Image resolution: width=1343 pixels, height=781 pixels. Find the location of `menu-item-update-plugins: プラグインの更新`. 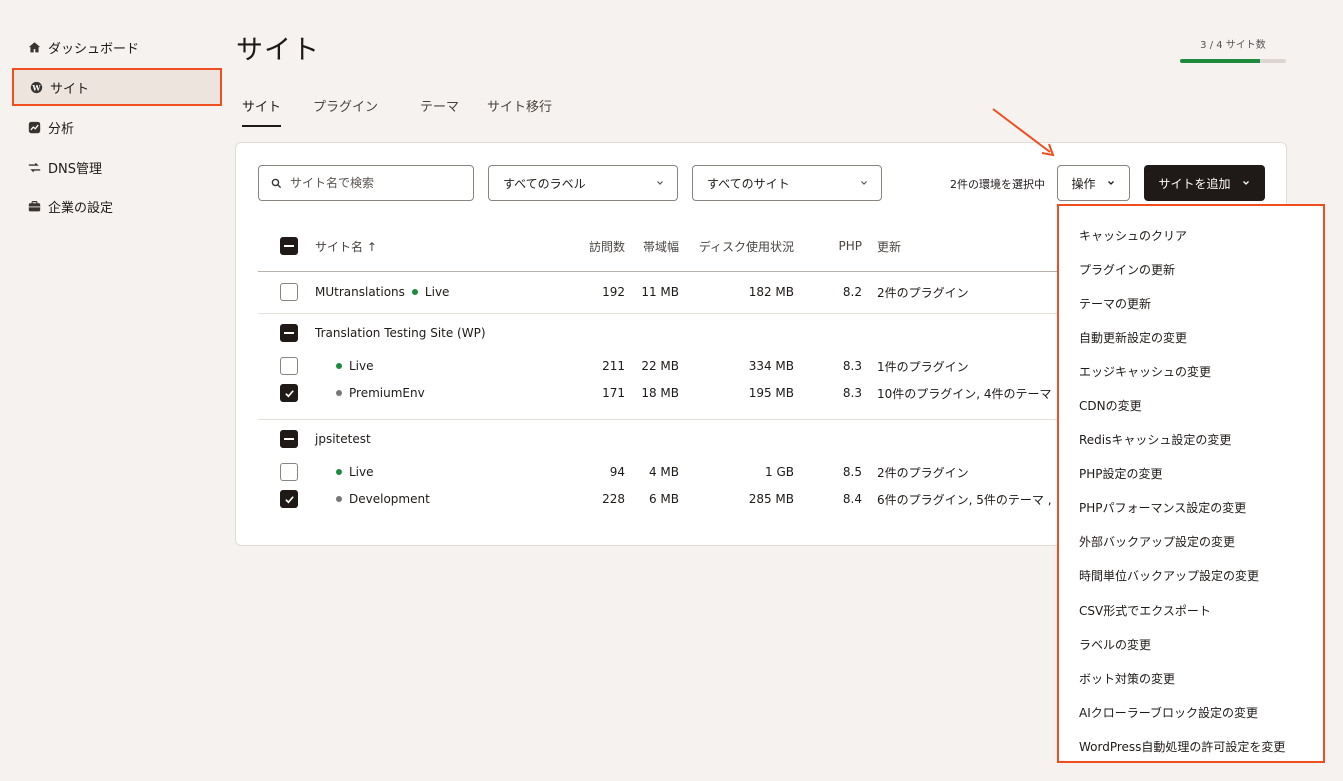

menu-item-update-plugins: プラグインの更新 is located at coordinates (1191, 269).